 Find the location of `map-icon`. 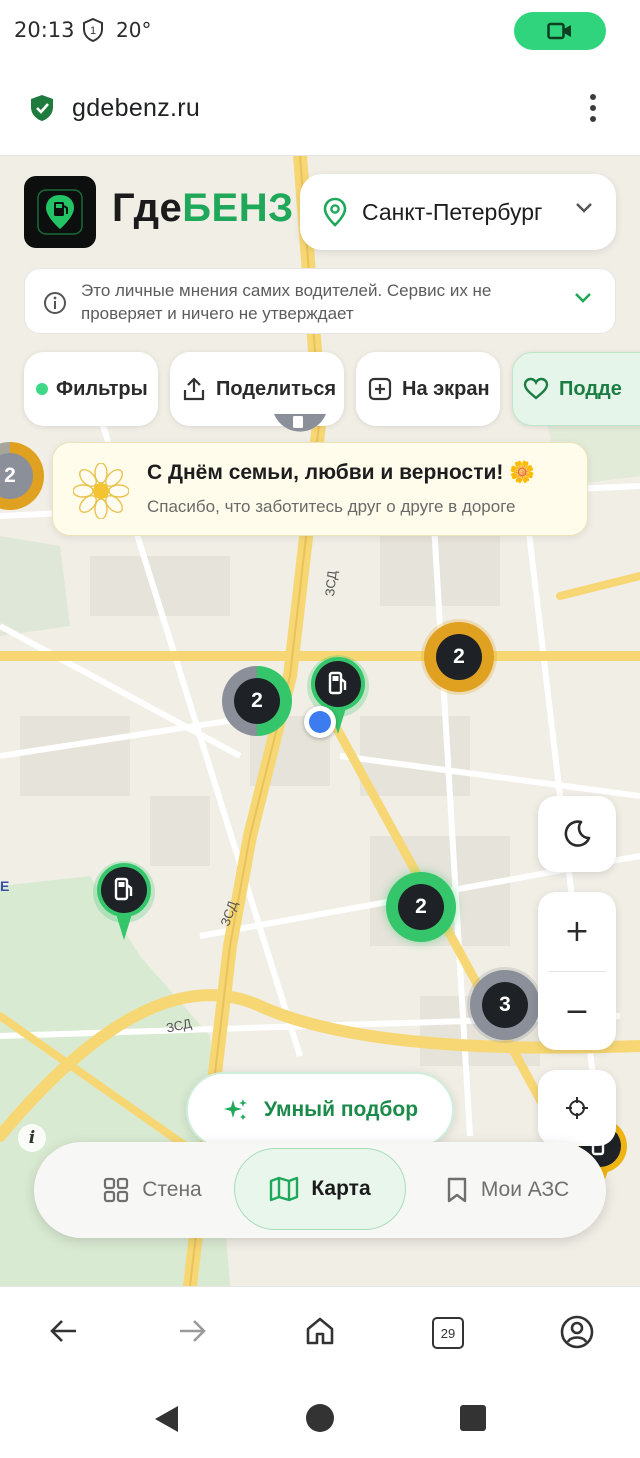

map-icon is located at coordinates (284, 1189).